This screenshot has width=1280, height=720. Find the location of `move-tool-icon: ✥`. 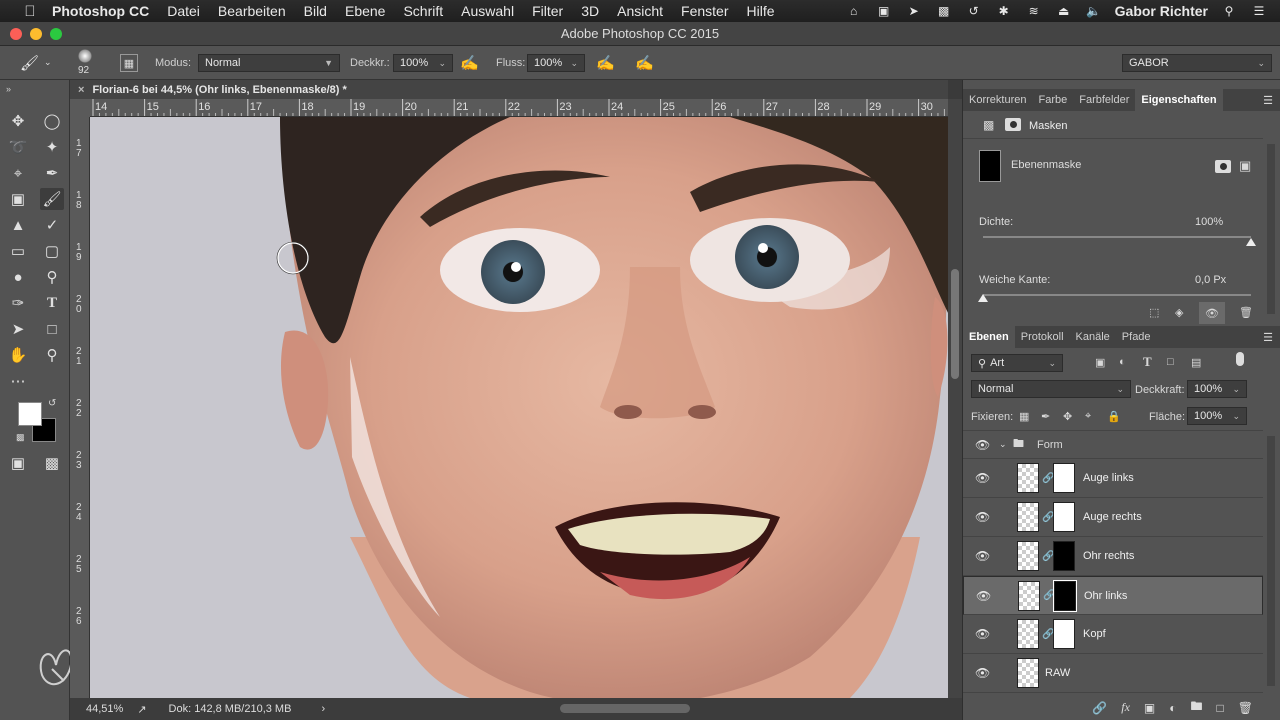

move-tool-icon: ✥ is located at coordinates (18, 121).